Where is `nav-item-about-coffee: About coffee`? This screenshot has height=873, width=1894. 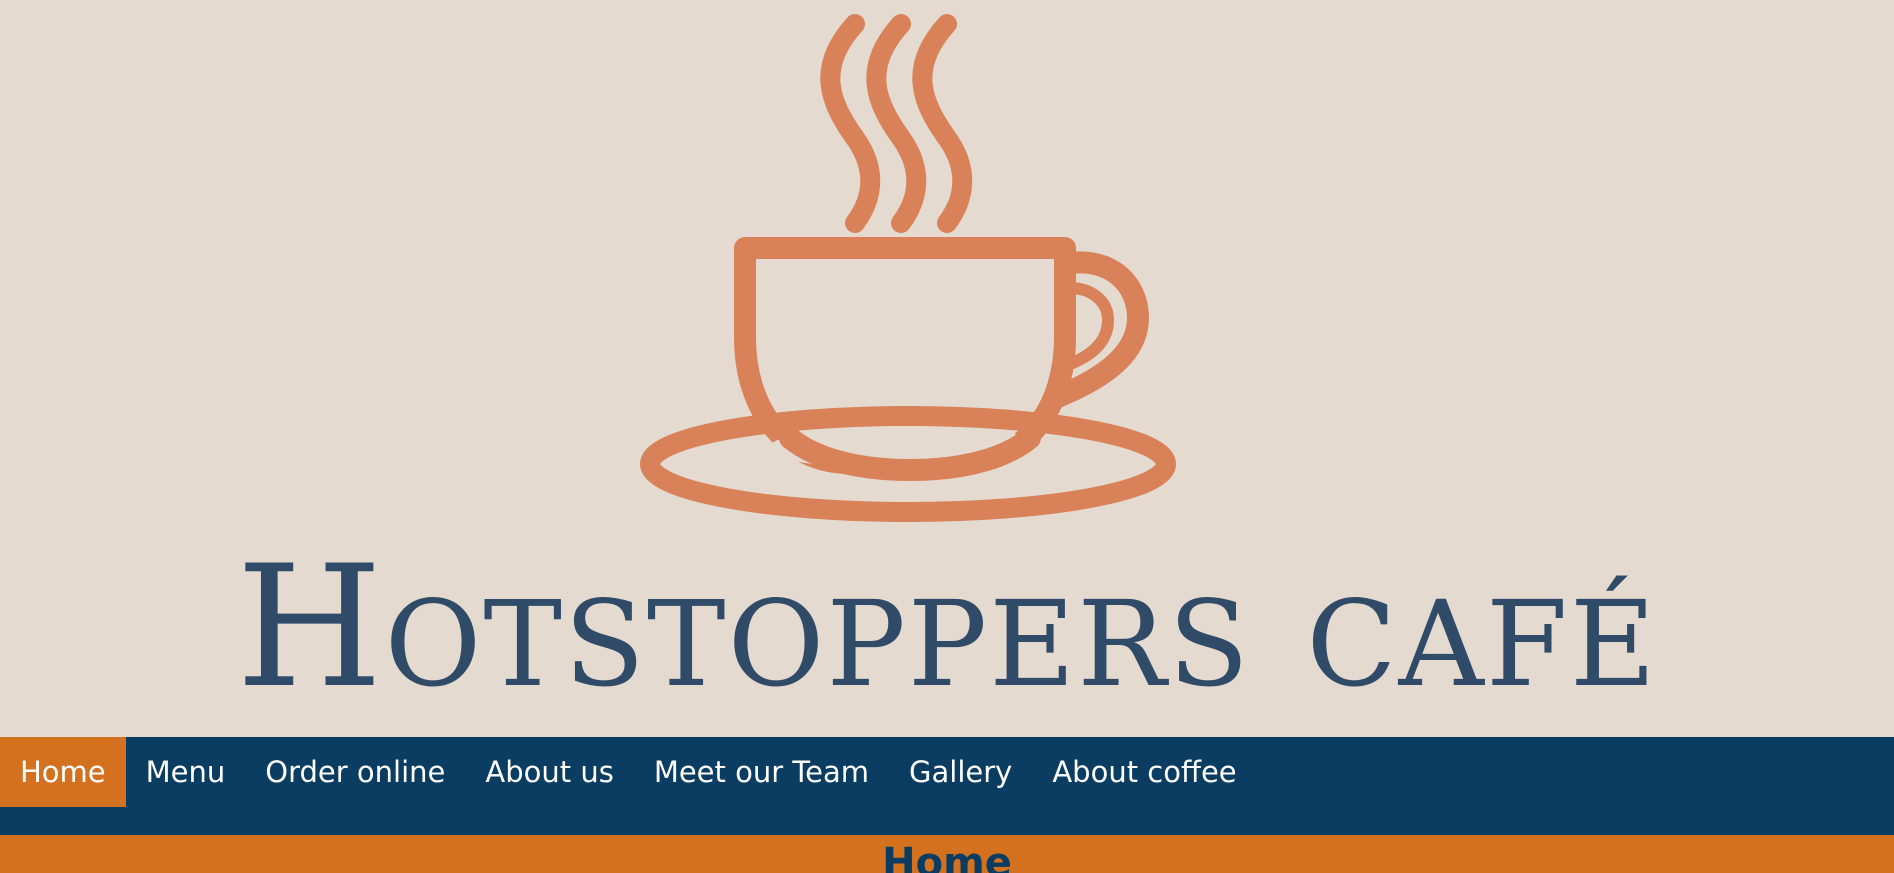
nav-item-about-coffee: About coffee is located at coordinates (1144, 772).